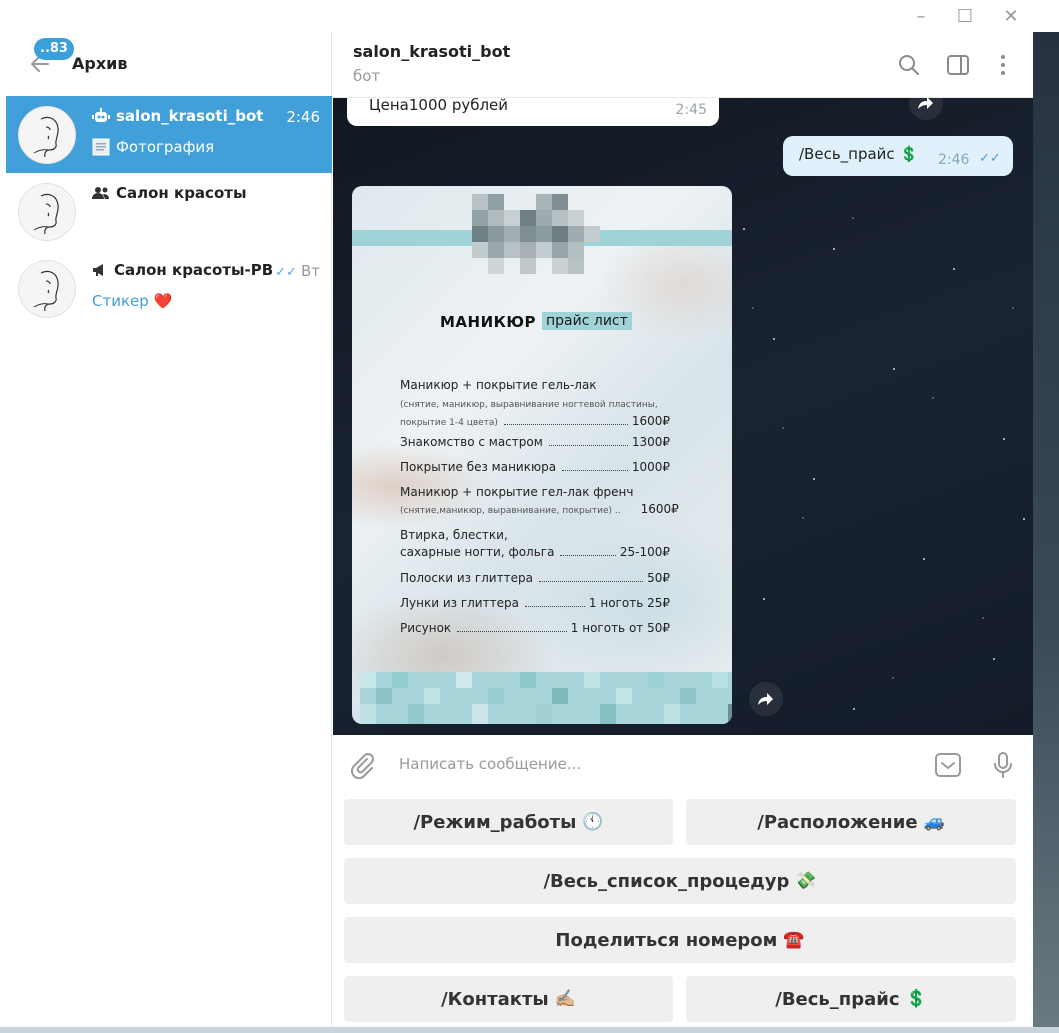 The height and width of the screenshot is (1033, 1059). Describe the element at coordinates (552, 241) in the screenshot. I see `pixelated-logo` at that location.